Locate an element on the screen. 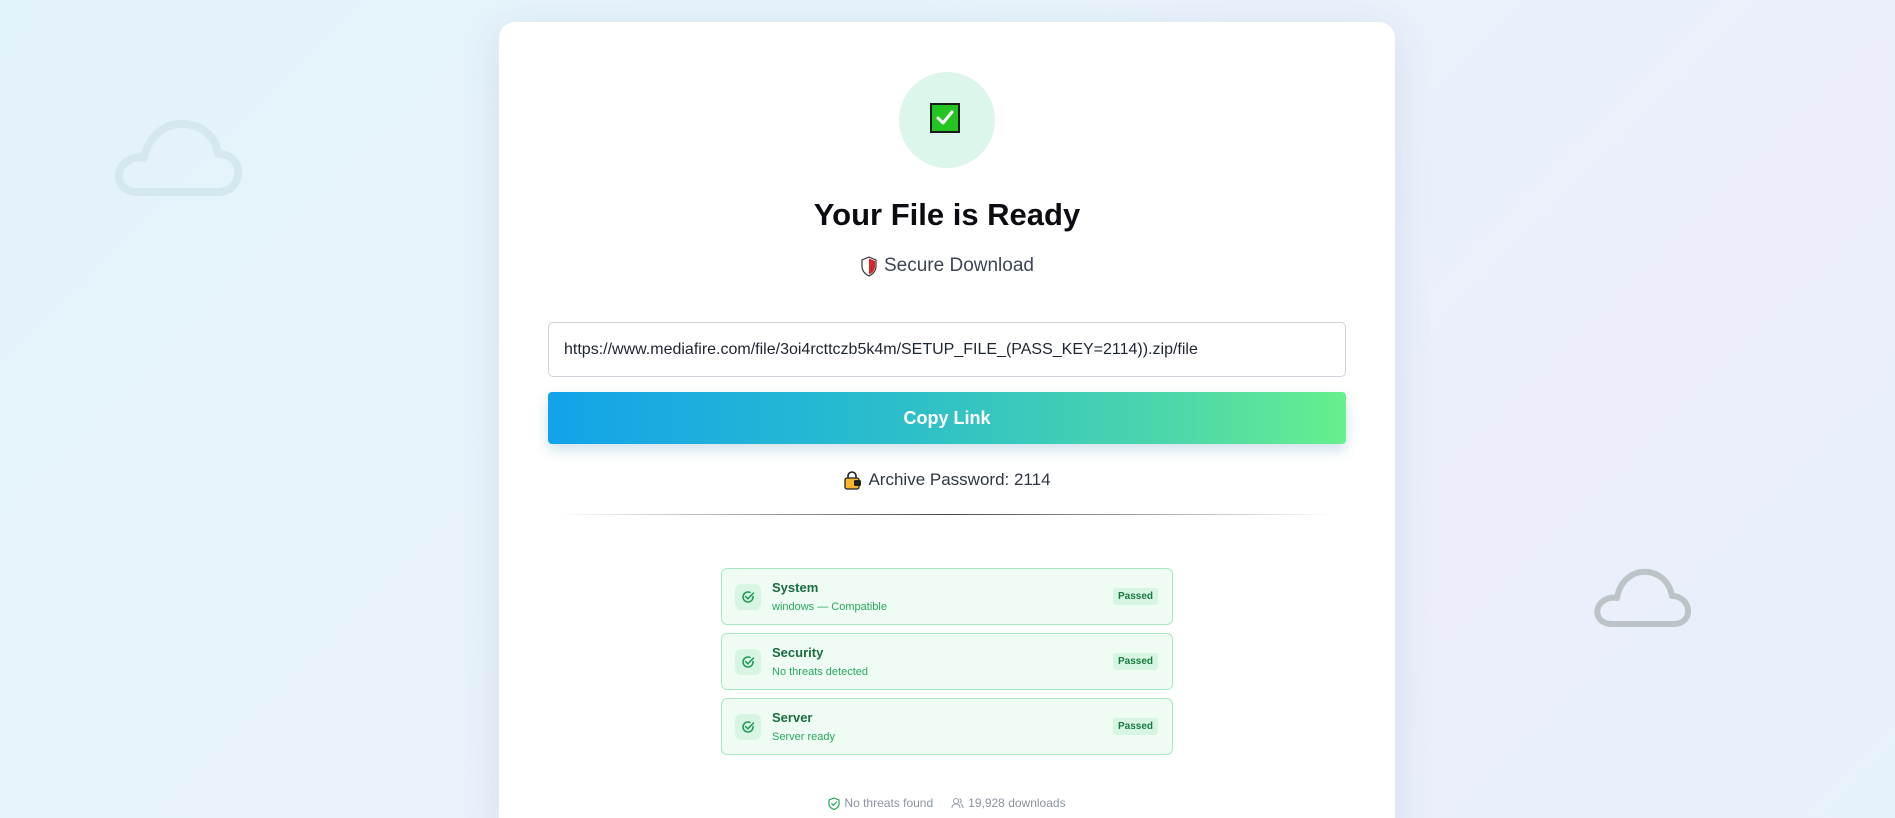 The height and width of the screenshot is (818, 1895). check-title: System is located at coordinates (795, 587).